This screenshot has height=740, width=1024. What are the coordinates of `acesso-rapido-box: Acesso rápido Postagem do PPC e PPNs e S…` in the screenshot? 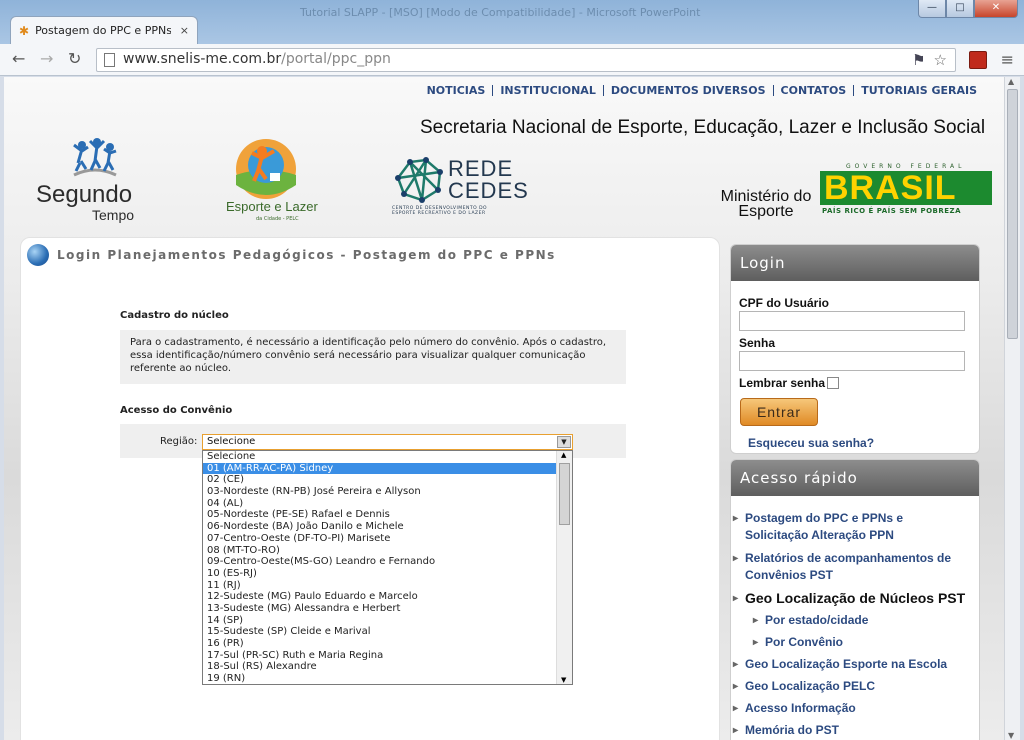 It's located at (855, 599).